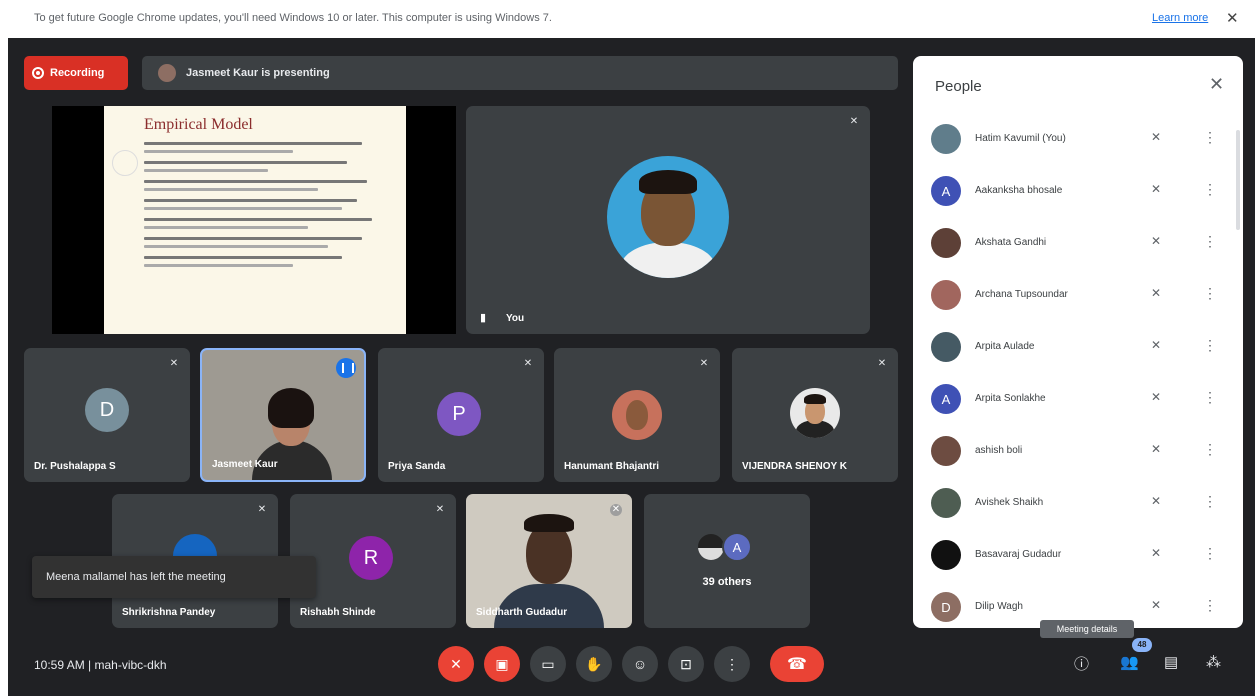 This screenshot has height=696, width=1255. What do you see at coordinates (76, 73) in the screenshot?
I see `recording-indicator: Recording` at bounding box center [76, 73].